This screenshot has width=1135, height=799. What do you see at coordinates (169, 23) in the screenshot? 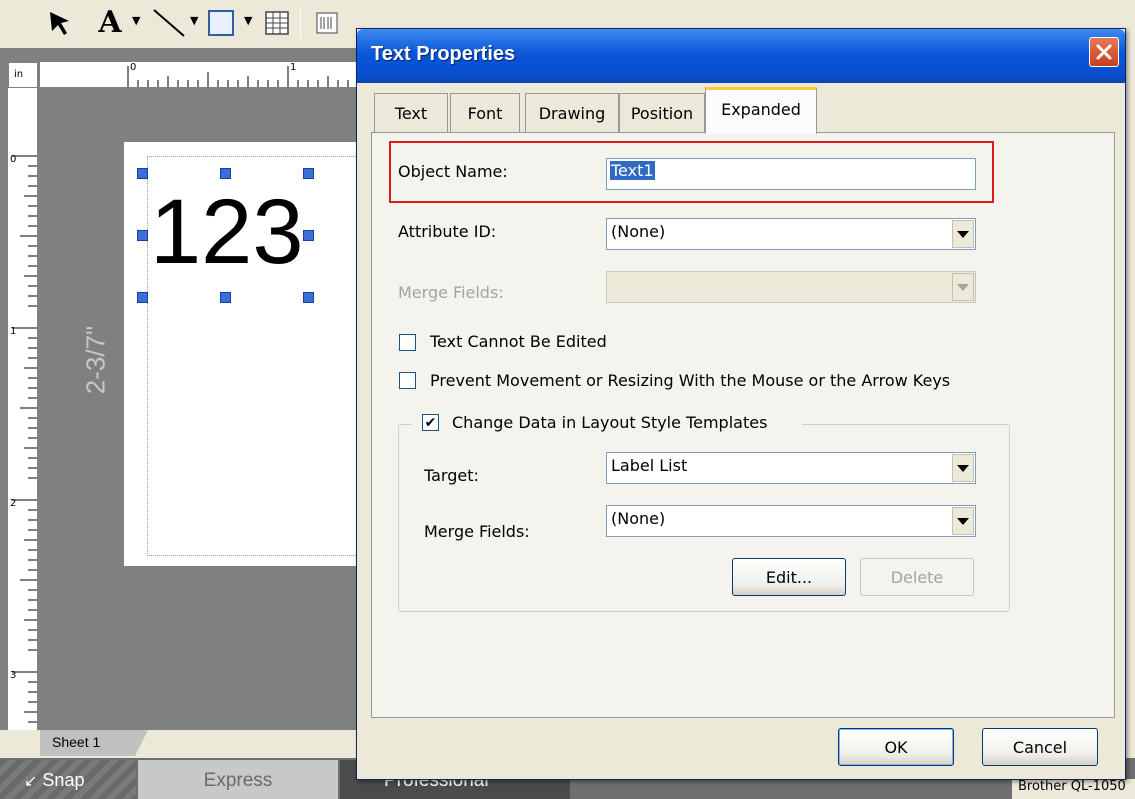
I see `line-tool-icon` at bounding box center [169, 23].